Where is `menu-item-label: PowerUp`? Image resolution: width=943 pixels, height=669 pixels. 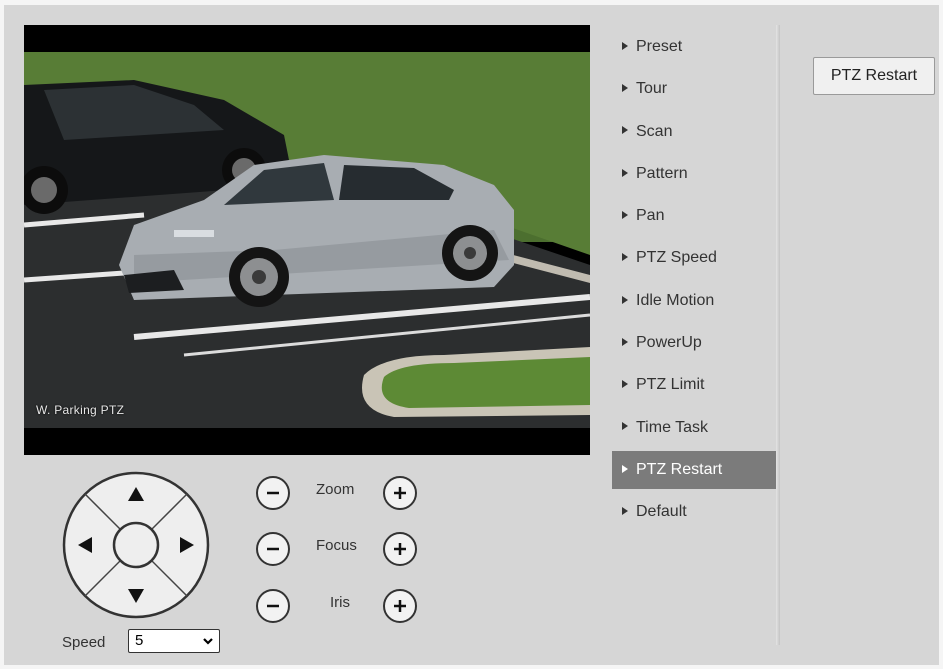 menu-item-label: PowerUp is located at coordinates (669, 343).